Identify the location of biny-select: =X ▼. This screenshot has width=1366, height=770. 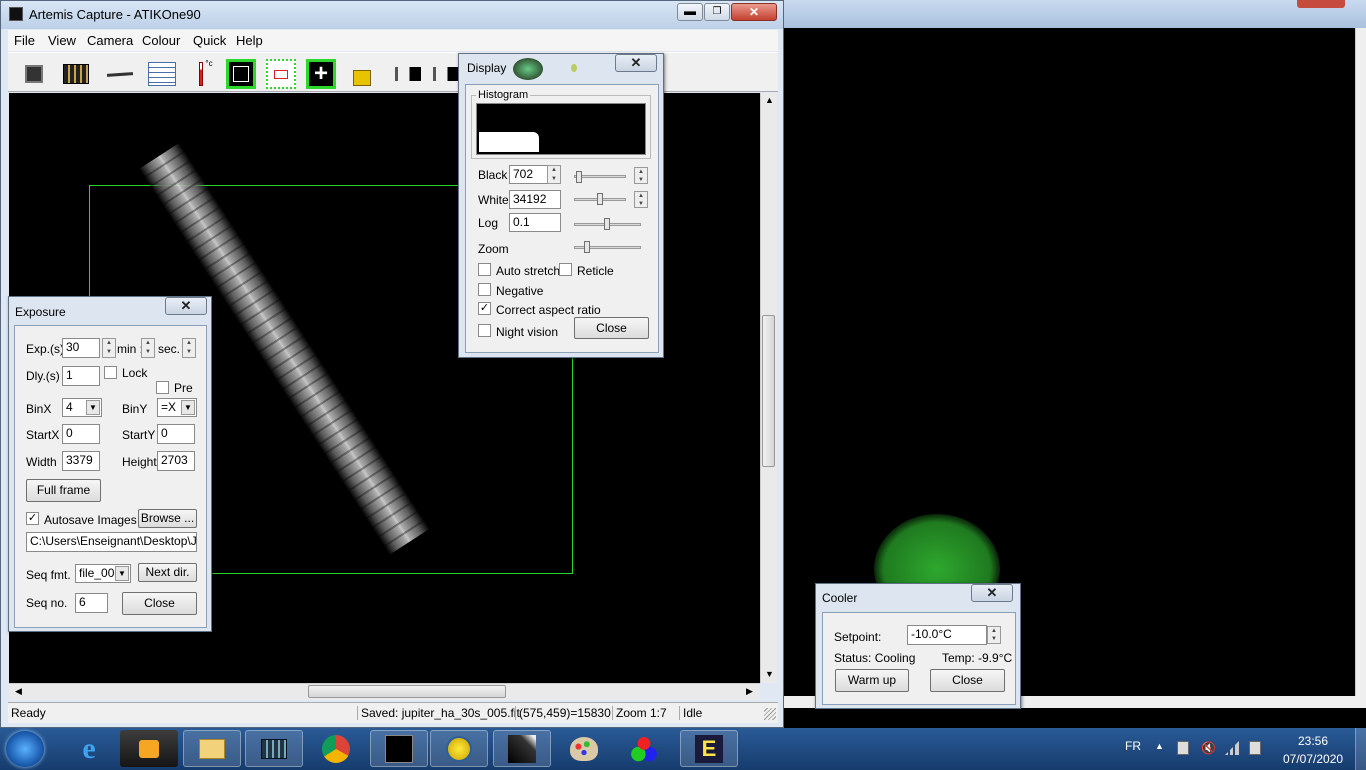
(177, 407).